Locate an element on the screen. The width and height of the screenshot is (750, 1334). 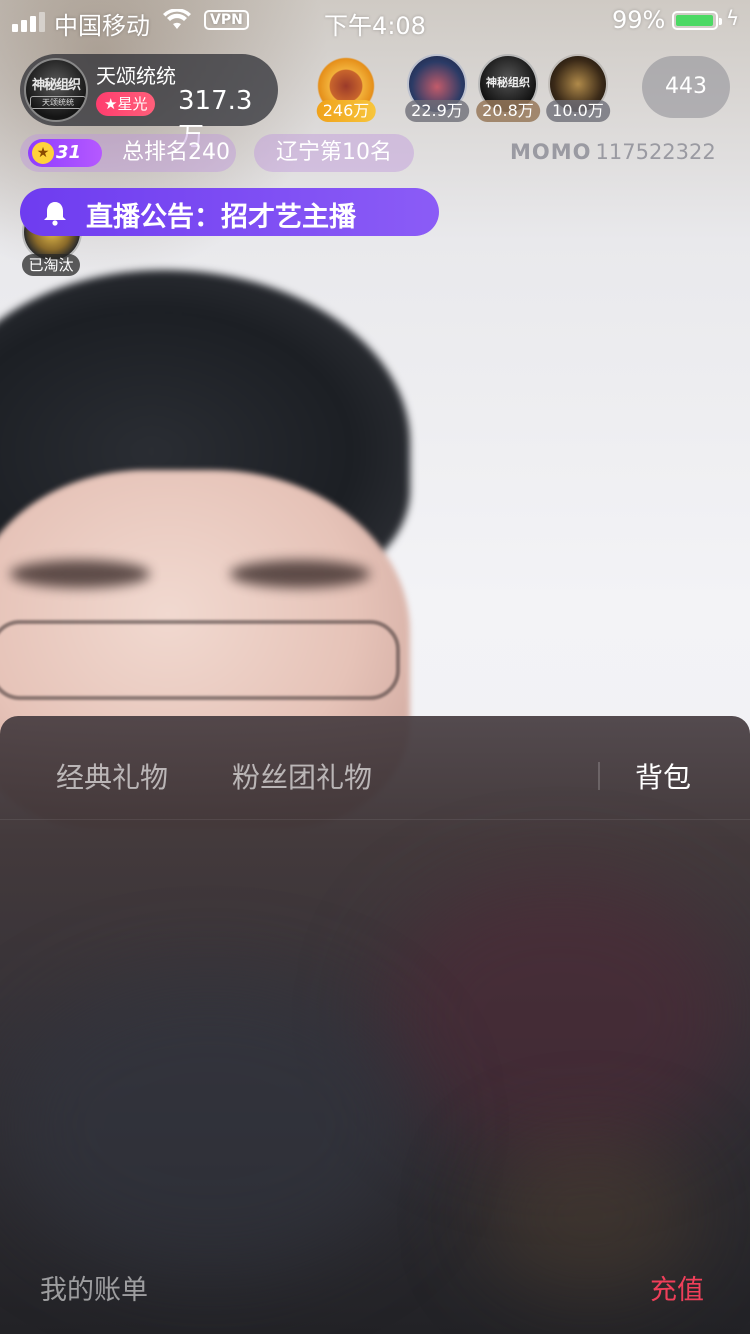
host-level-badge: ★ 31 is located at coordinates (65, 153).